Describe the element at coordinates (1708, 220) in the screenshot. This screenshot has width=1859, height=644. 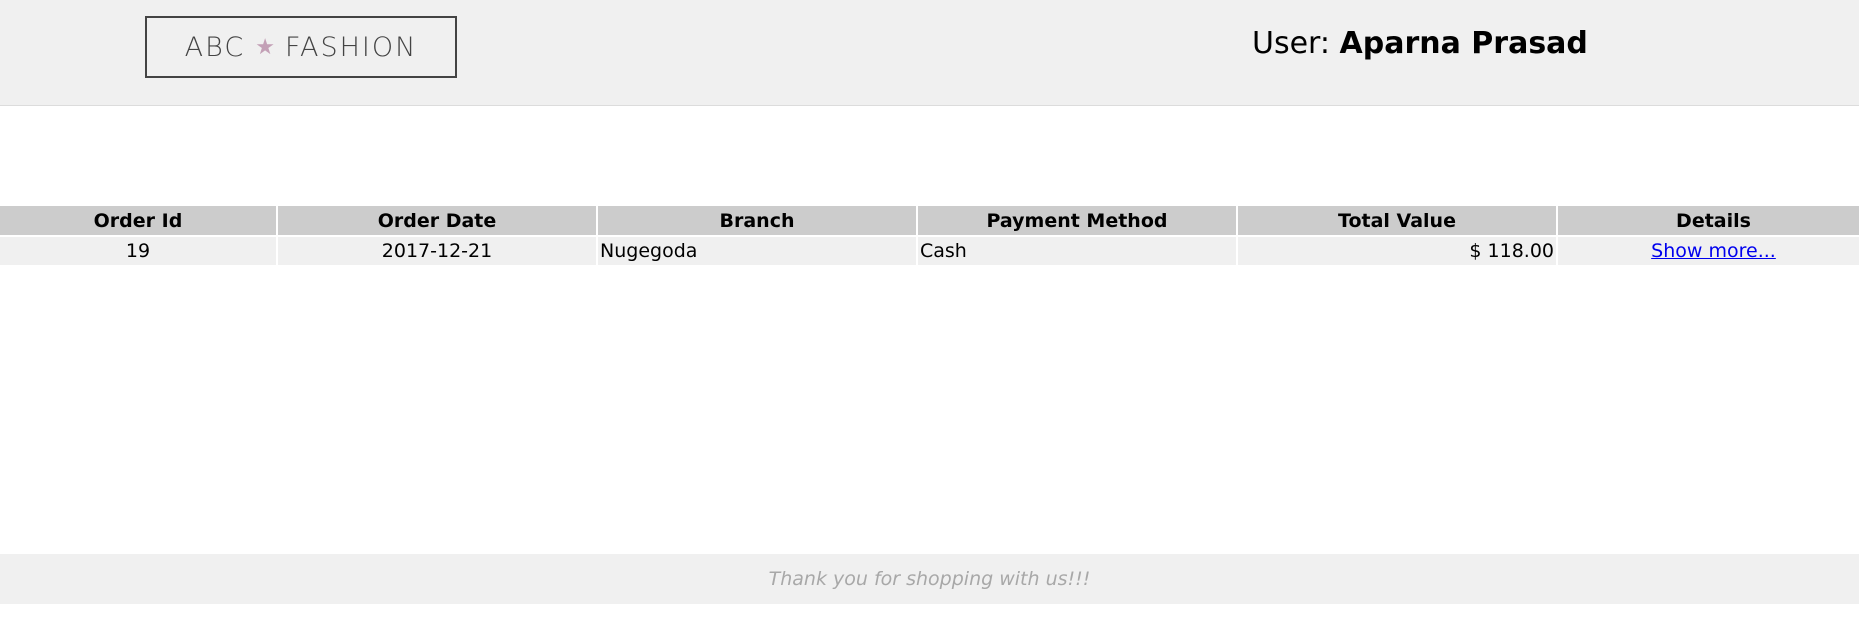
I see `column-header-details: Details` at that location.